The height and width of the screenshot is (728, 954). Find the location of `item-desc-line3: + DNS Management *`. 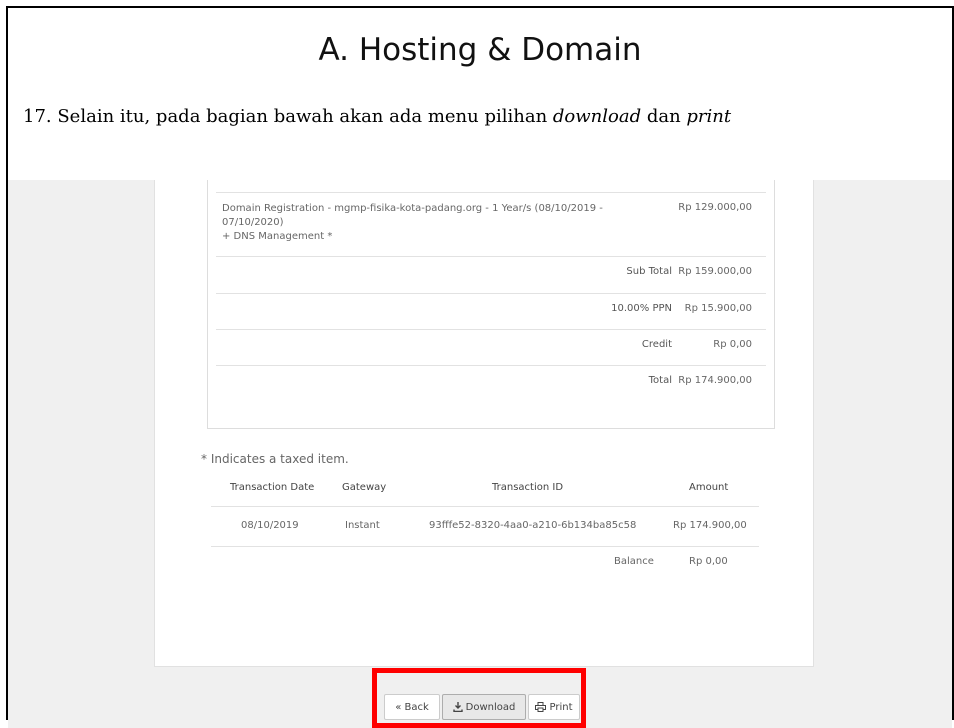

item-desc-line3: + DNS Management * is located at coordinates (277, 236).